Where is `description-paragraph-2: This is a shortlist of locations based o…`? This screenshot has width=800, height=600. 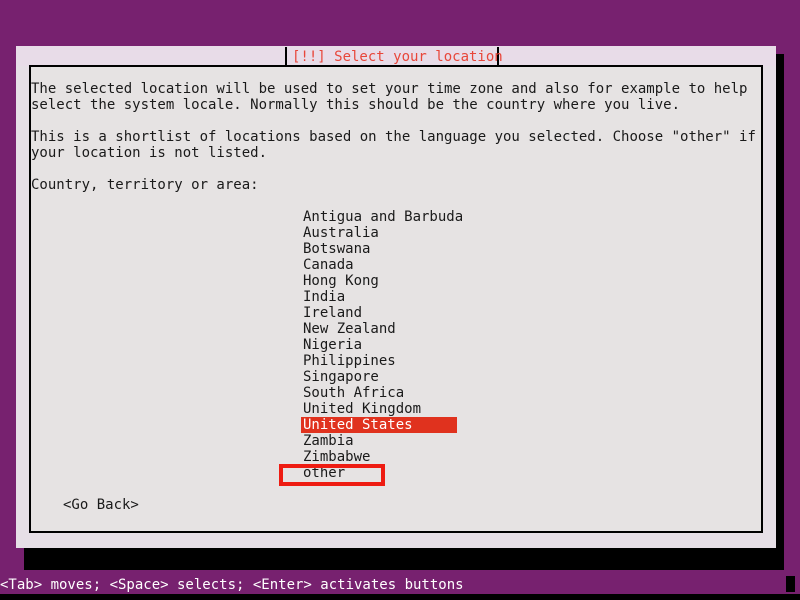 description-paragraph-2: This is a shortlist of locations based o… is located at coordinates (393, 145).